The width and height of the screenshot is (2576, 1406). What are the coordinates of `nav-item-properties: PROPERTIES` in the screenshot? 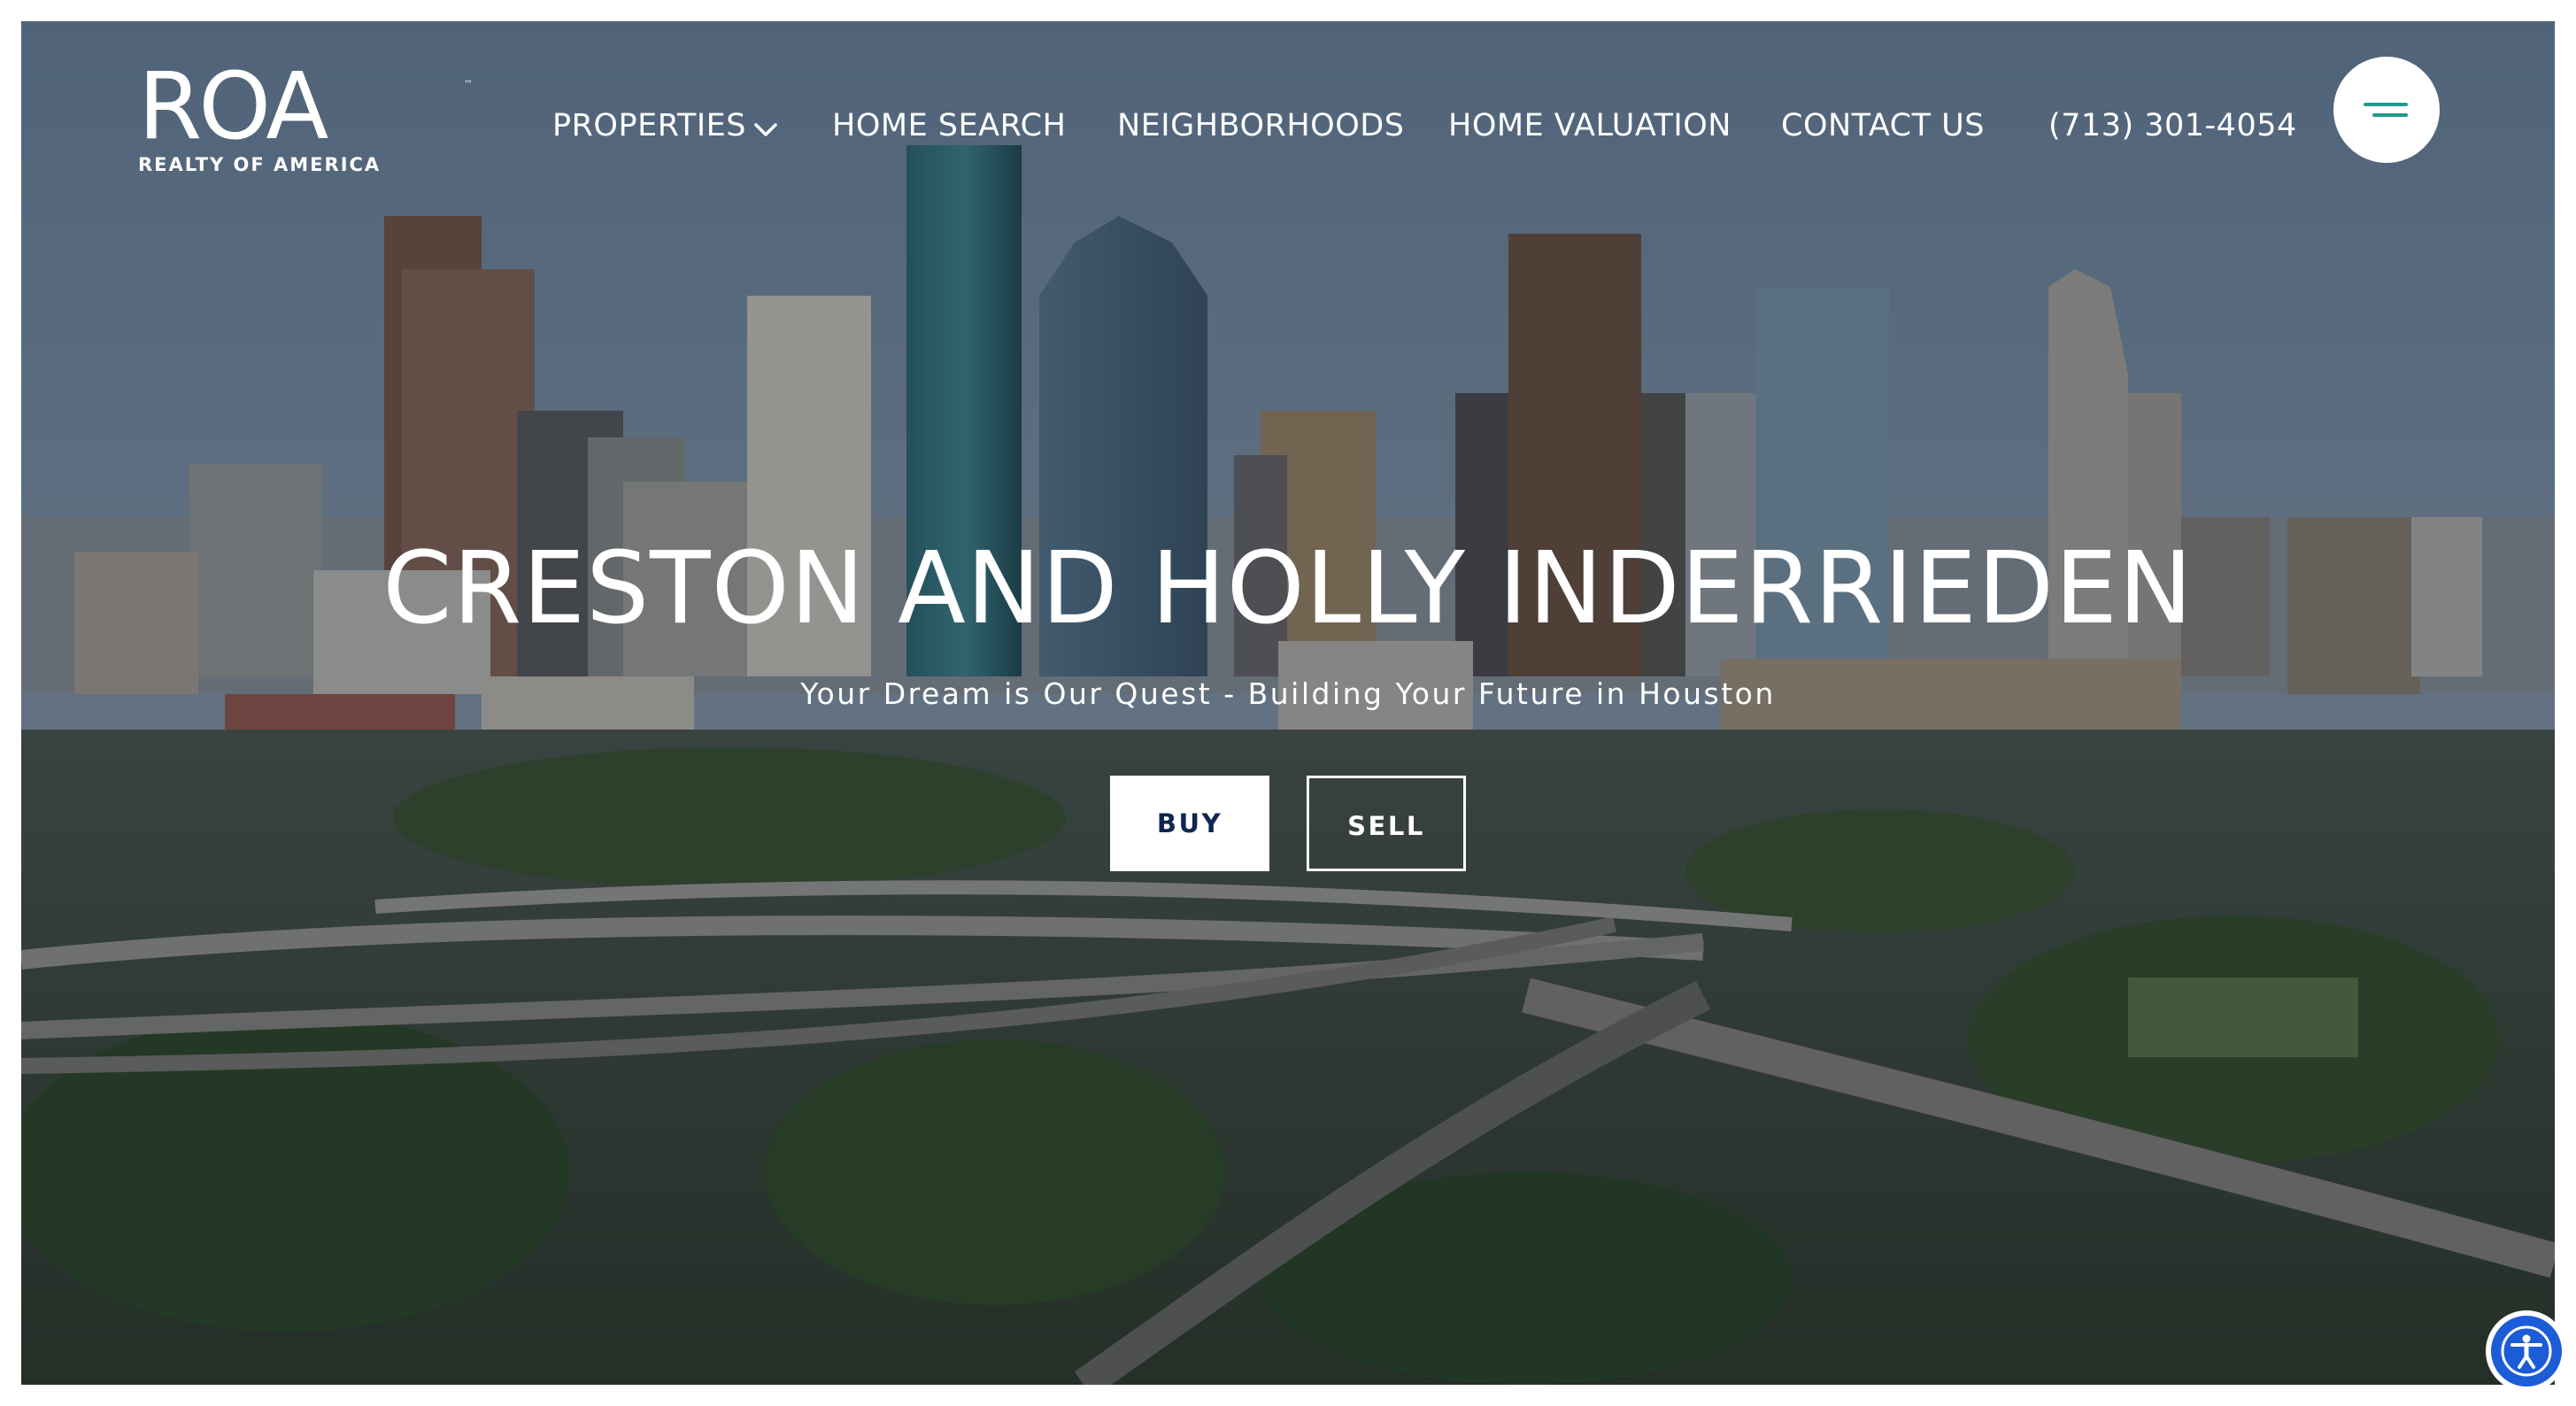 It's located at (649, 125).